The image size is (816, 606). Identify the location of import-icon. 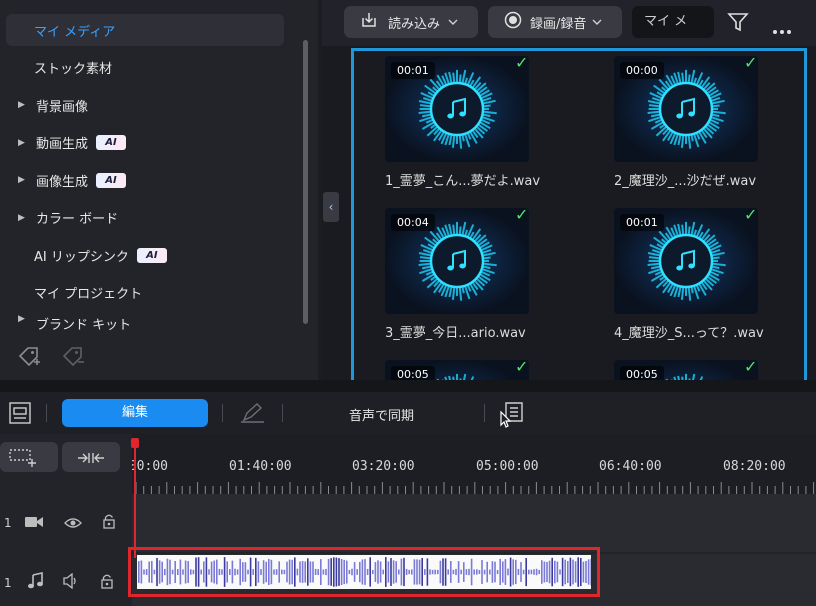
(369, 22).